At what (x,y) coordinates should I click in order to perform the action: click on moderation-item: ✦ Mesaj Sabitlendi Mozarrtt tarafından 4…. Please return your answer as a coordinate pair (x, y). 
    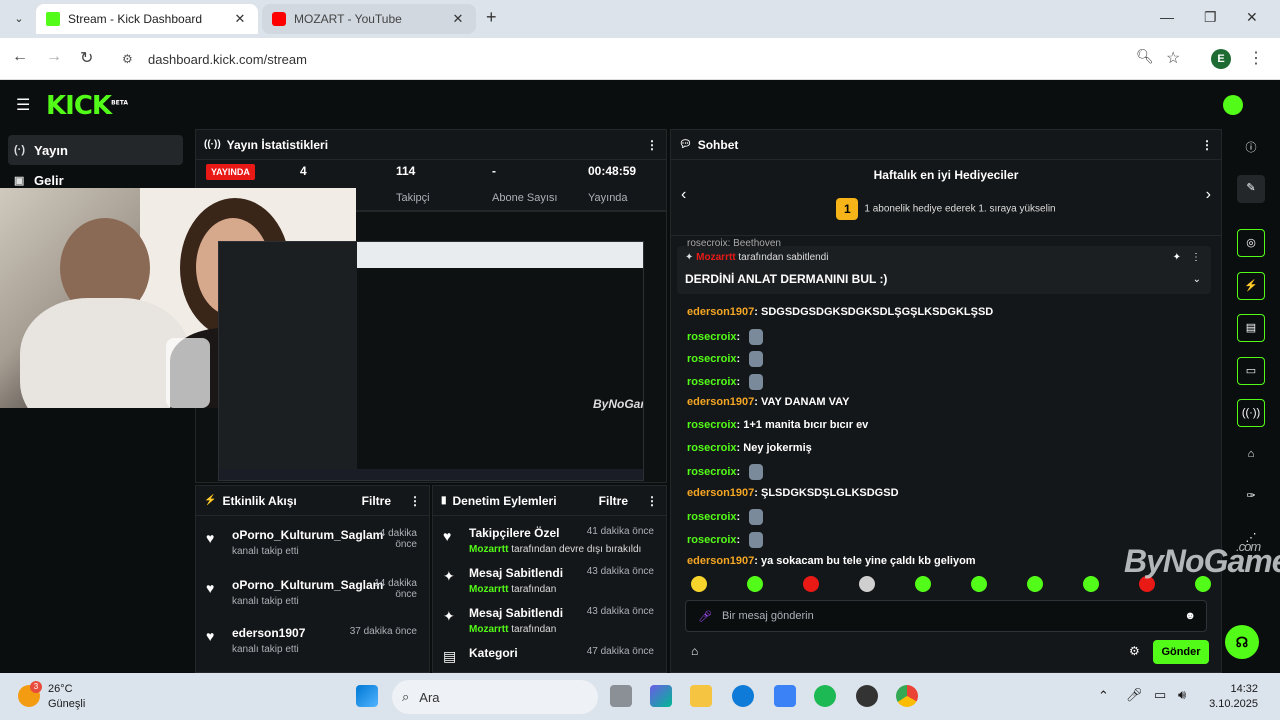
    Looking at the image, I should click on (550, 586).